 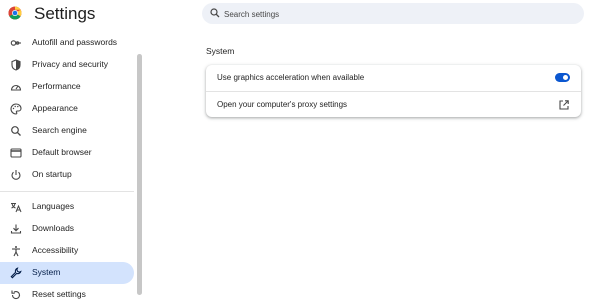 I want to click on sidebar-item-search-engine: Search engine, so click(x=67, y=131).